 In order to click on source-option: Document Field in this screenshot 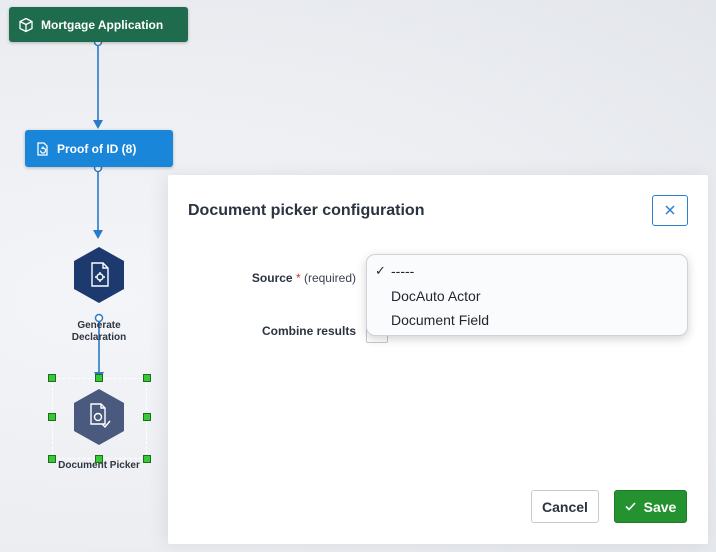, I will do `click(527, 320)`.